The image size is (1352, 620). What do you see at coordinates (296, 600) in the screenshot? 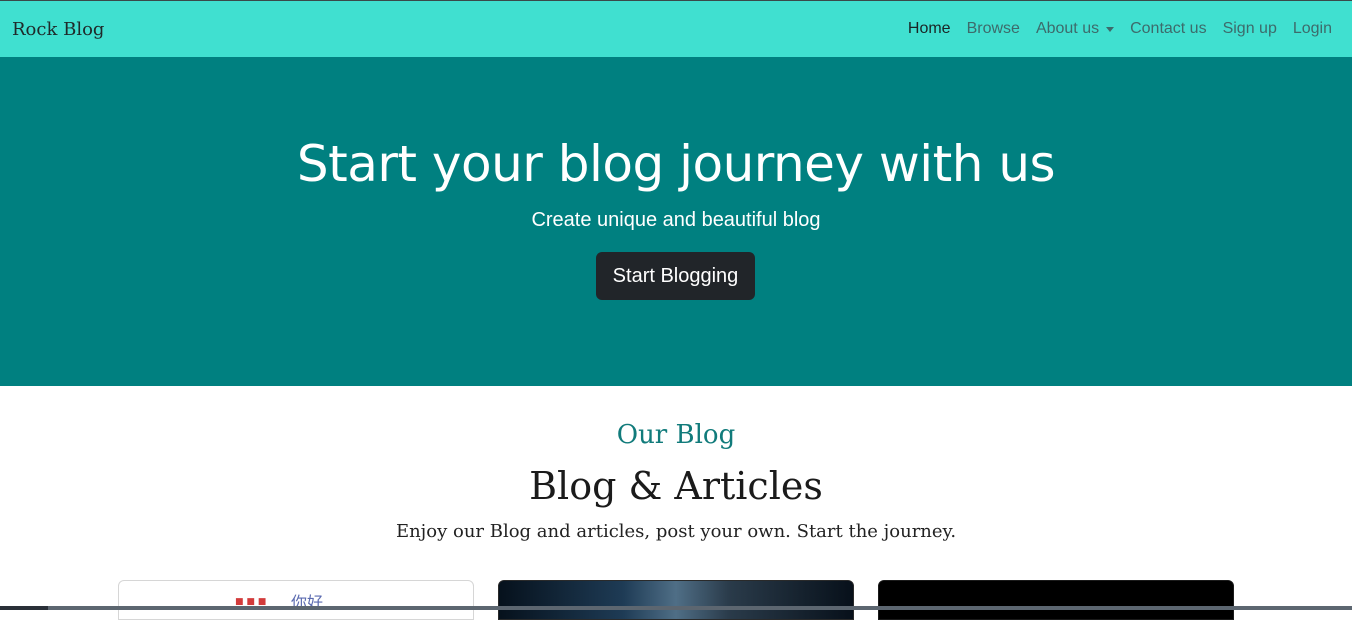
I see `blog-card: ■ ■ ■ 你好` at bounding box center [296, 600].